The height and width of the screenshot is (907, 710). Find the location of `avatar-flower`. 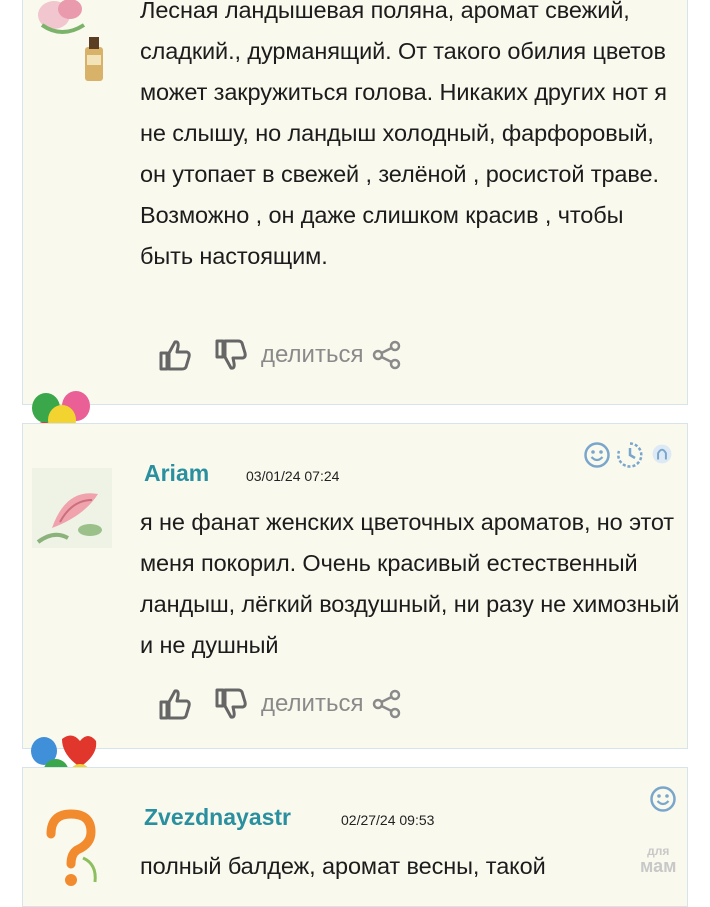

avatar-flower is located at coordinates (72, 508).